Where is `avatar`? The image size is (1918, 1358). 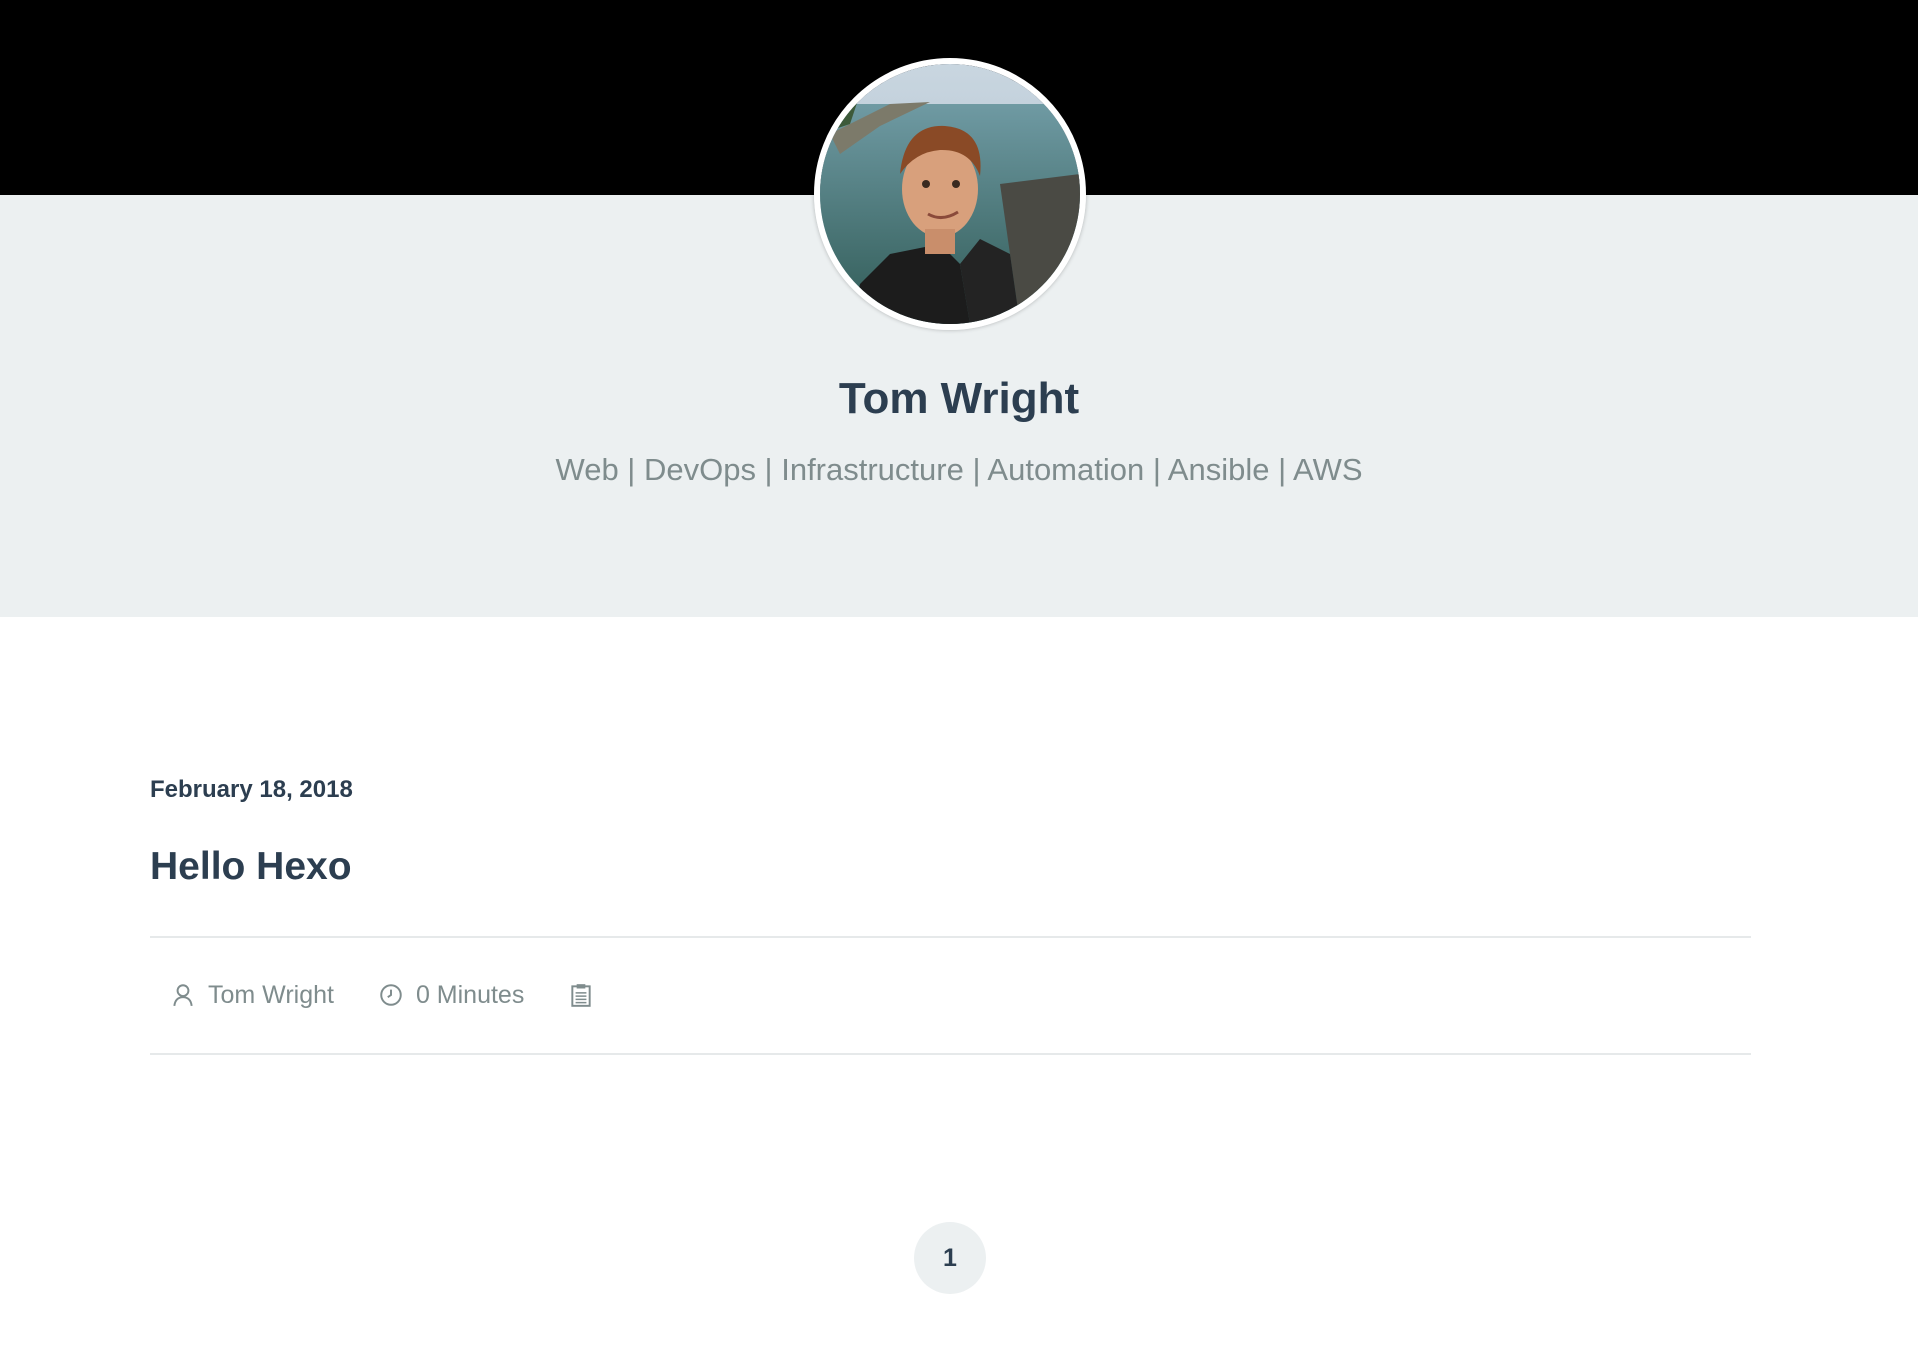
avatar is located at coordinates (950, 194).